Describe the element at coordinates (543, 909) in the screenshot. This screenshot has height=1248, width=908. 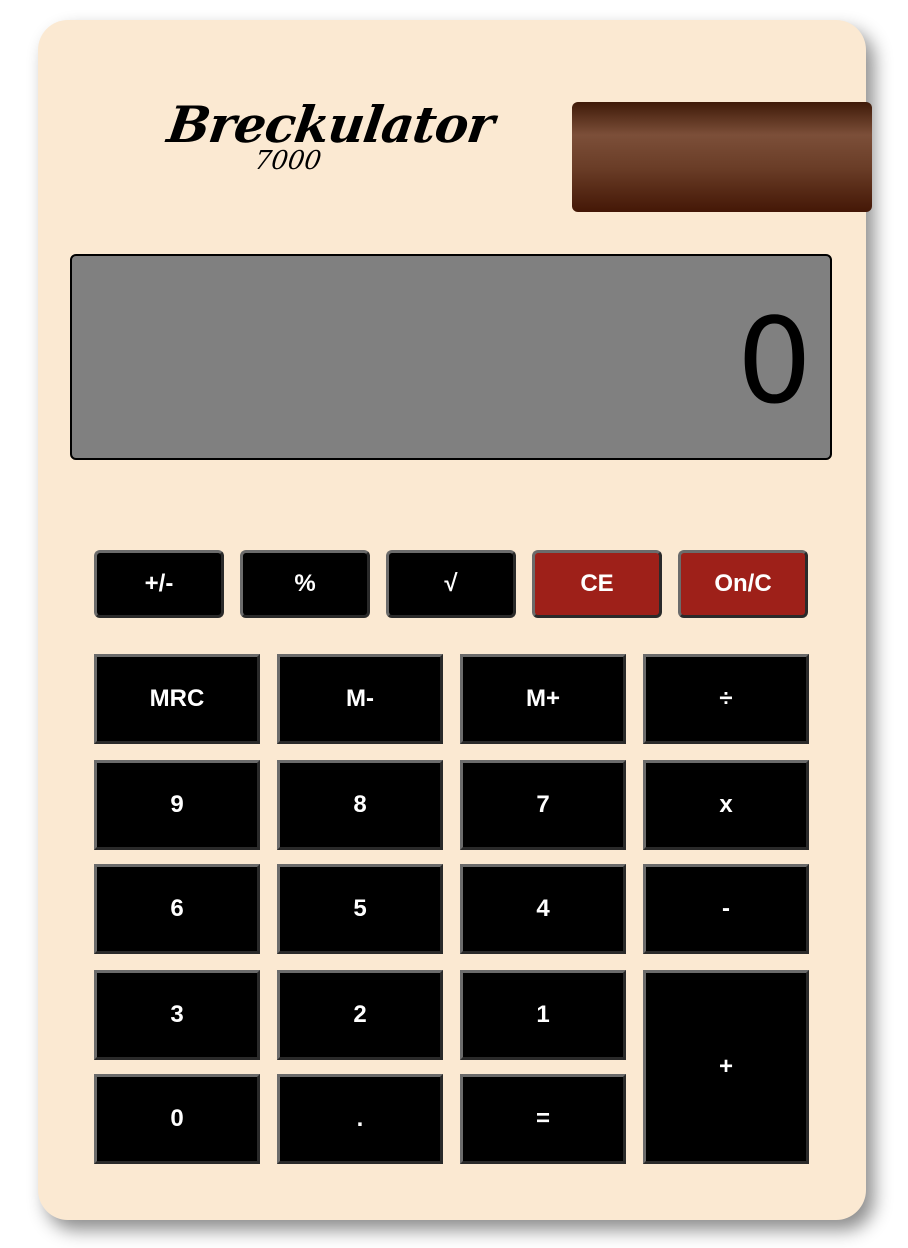
I see `digit-4-button: 4` at that location.